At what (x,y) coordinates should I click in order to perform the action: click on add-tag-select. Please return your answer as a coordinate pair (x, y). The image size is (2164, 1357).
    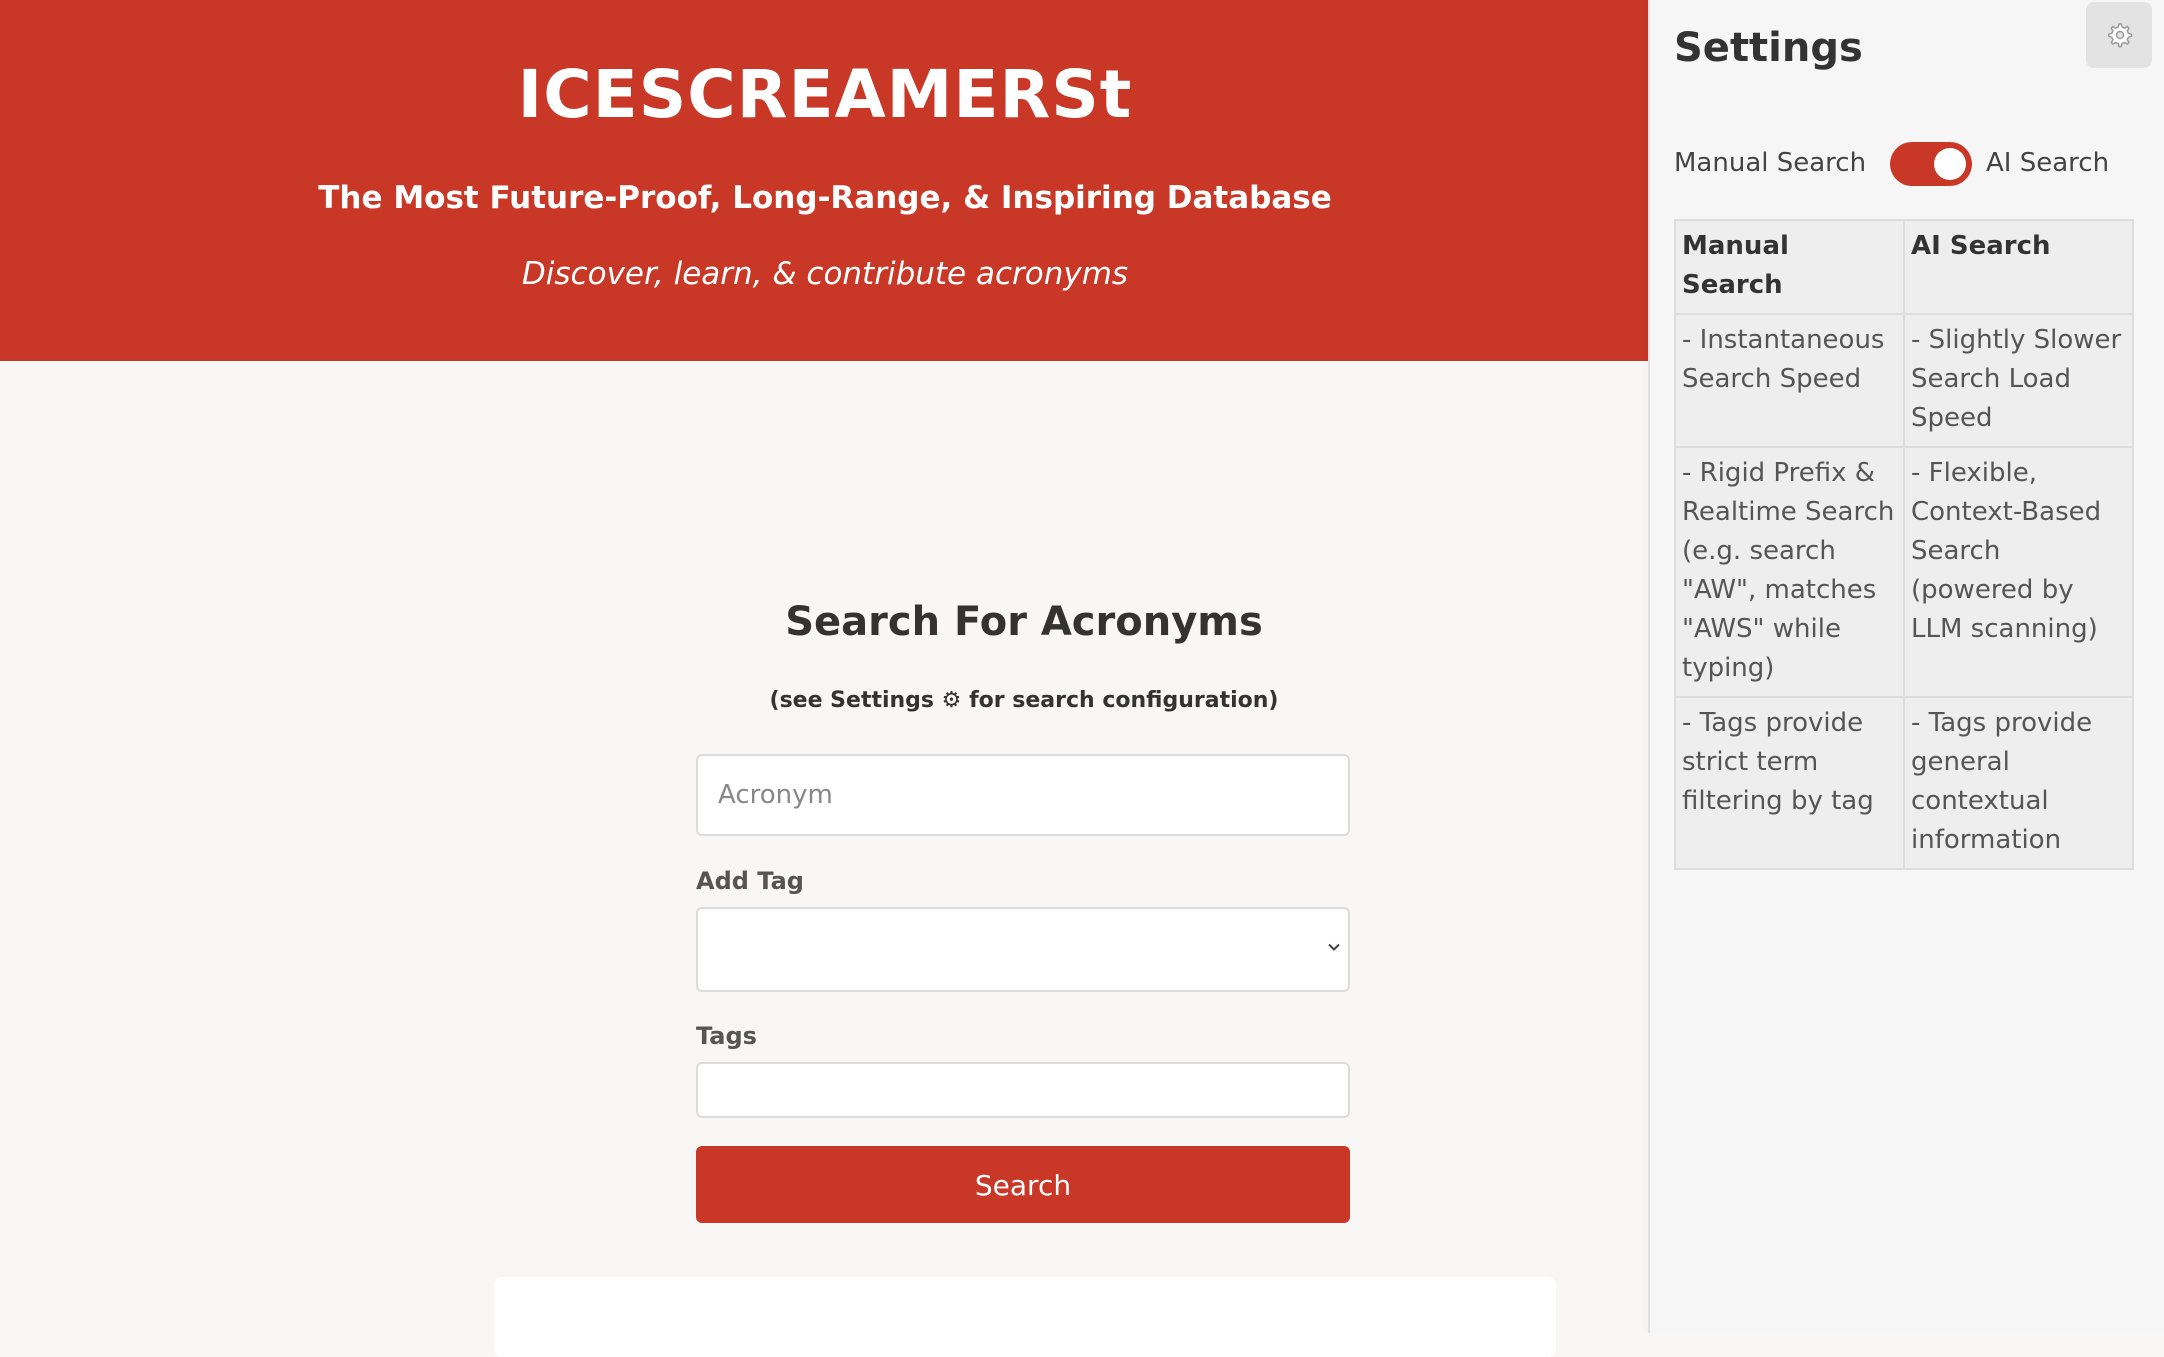
    Looking at the image, I should click on (1023, 949).